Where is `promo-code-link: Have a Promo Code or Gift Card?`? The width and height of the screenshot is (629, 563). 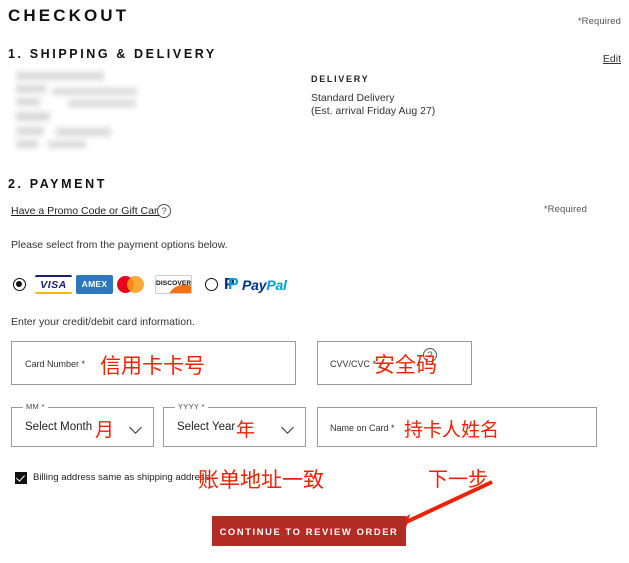
promo-code-link: Have a Promo Code or Gift Card? is located at coordinates (90, 211).